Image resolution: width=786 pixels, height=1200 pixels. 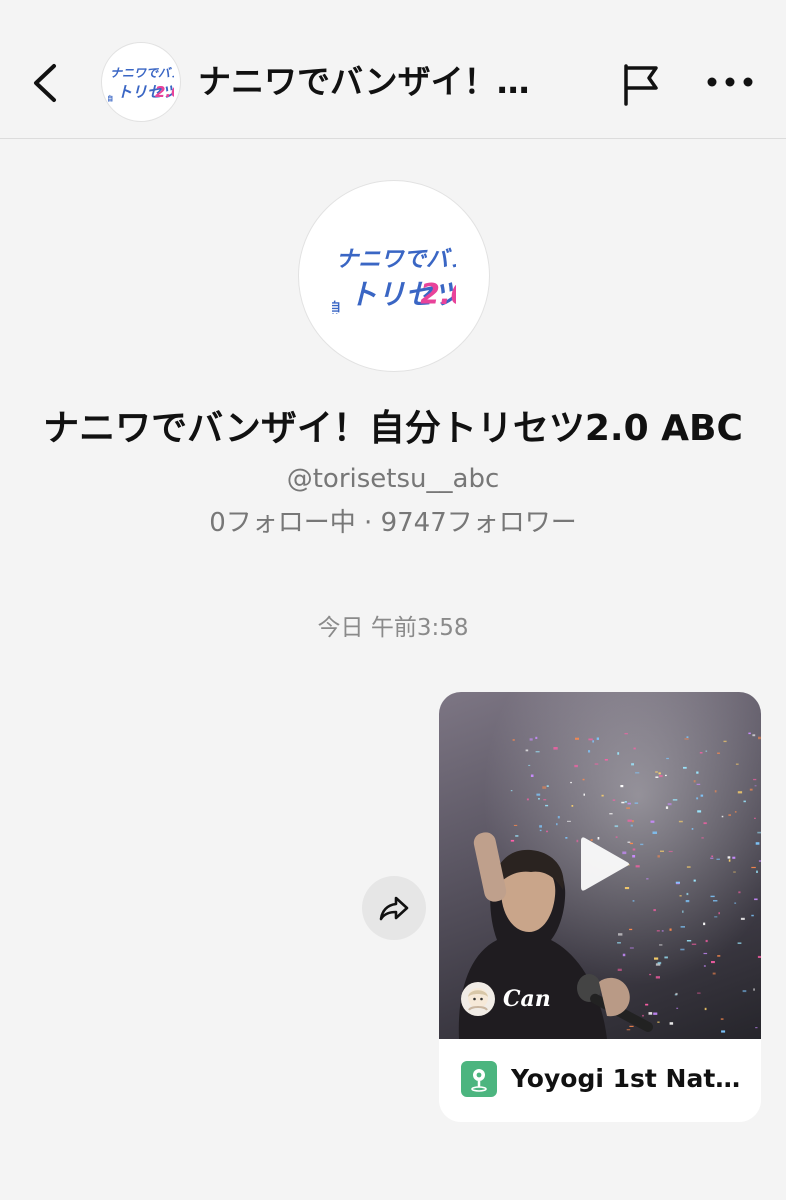 I want to click on logo-icon: ナニワでバンザイ! 自分 トリセツ 2.0, so click(x=141, y=84).